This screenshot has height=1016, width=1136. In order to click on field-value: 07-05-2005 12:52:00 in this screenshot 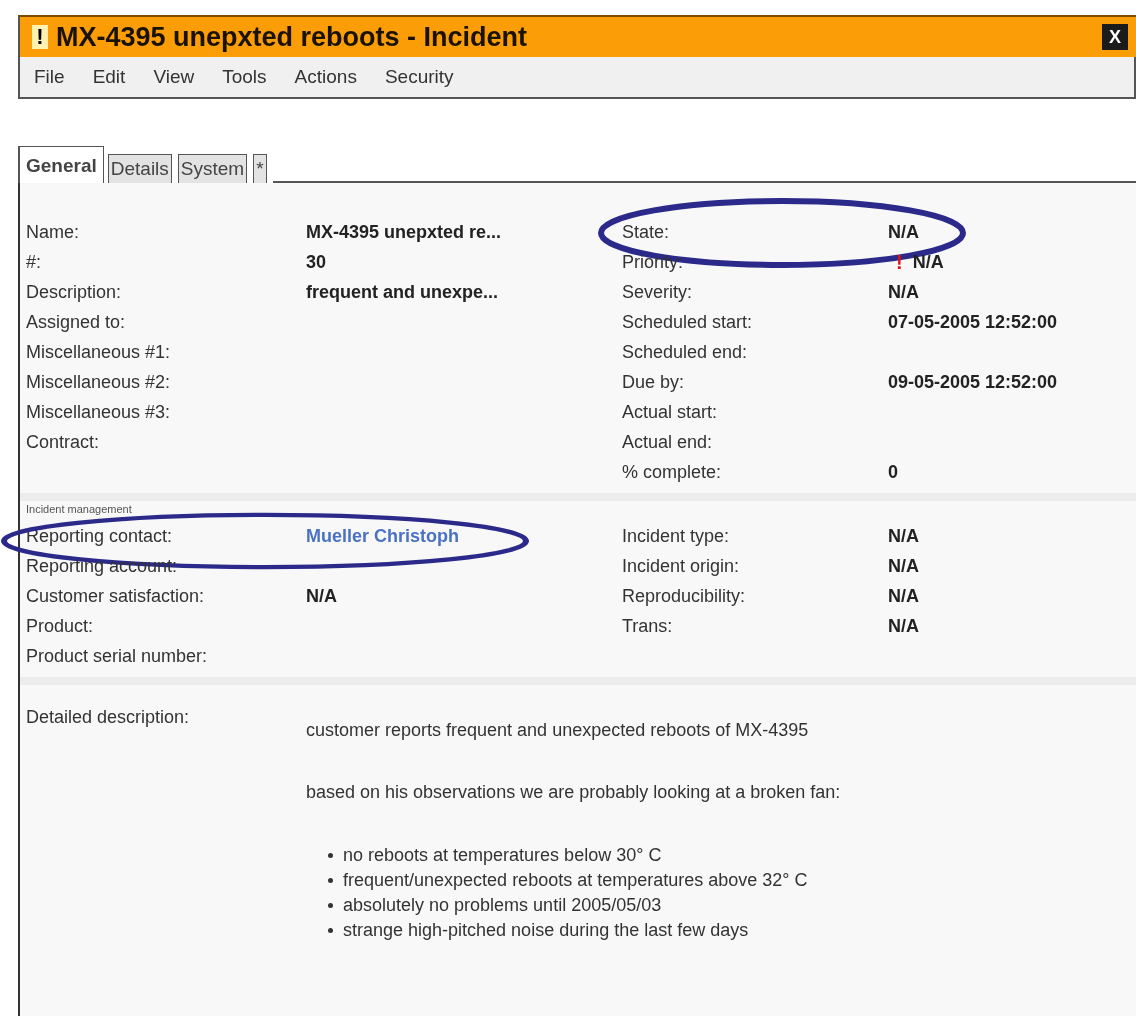, I will do `click(973, 322)`.